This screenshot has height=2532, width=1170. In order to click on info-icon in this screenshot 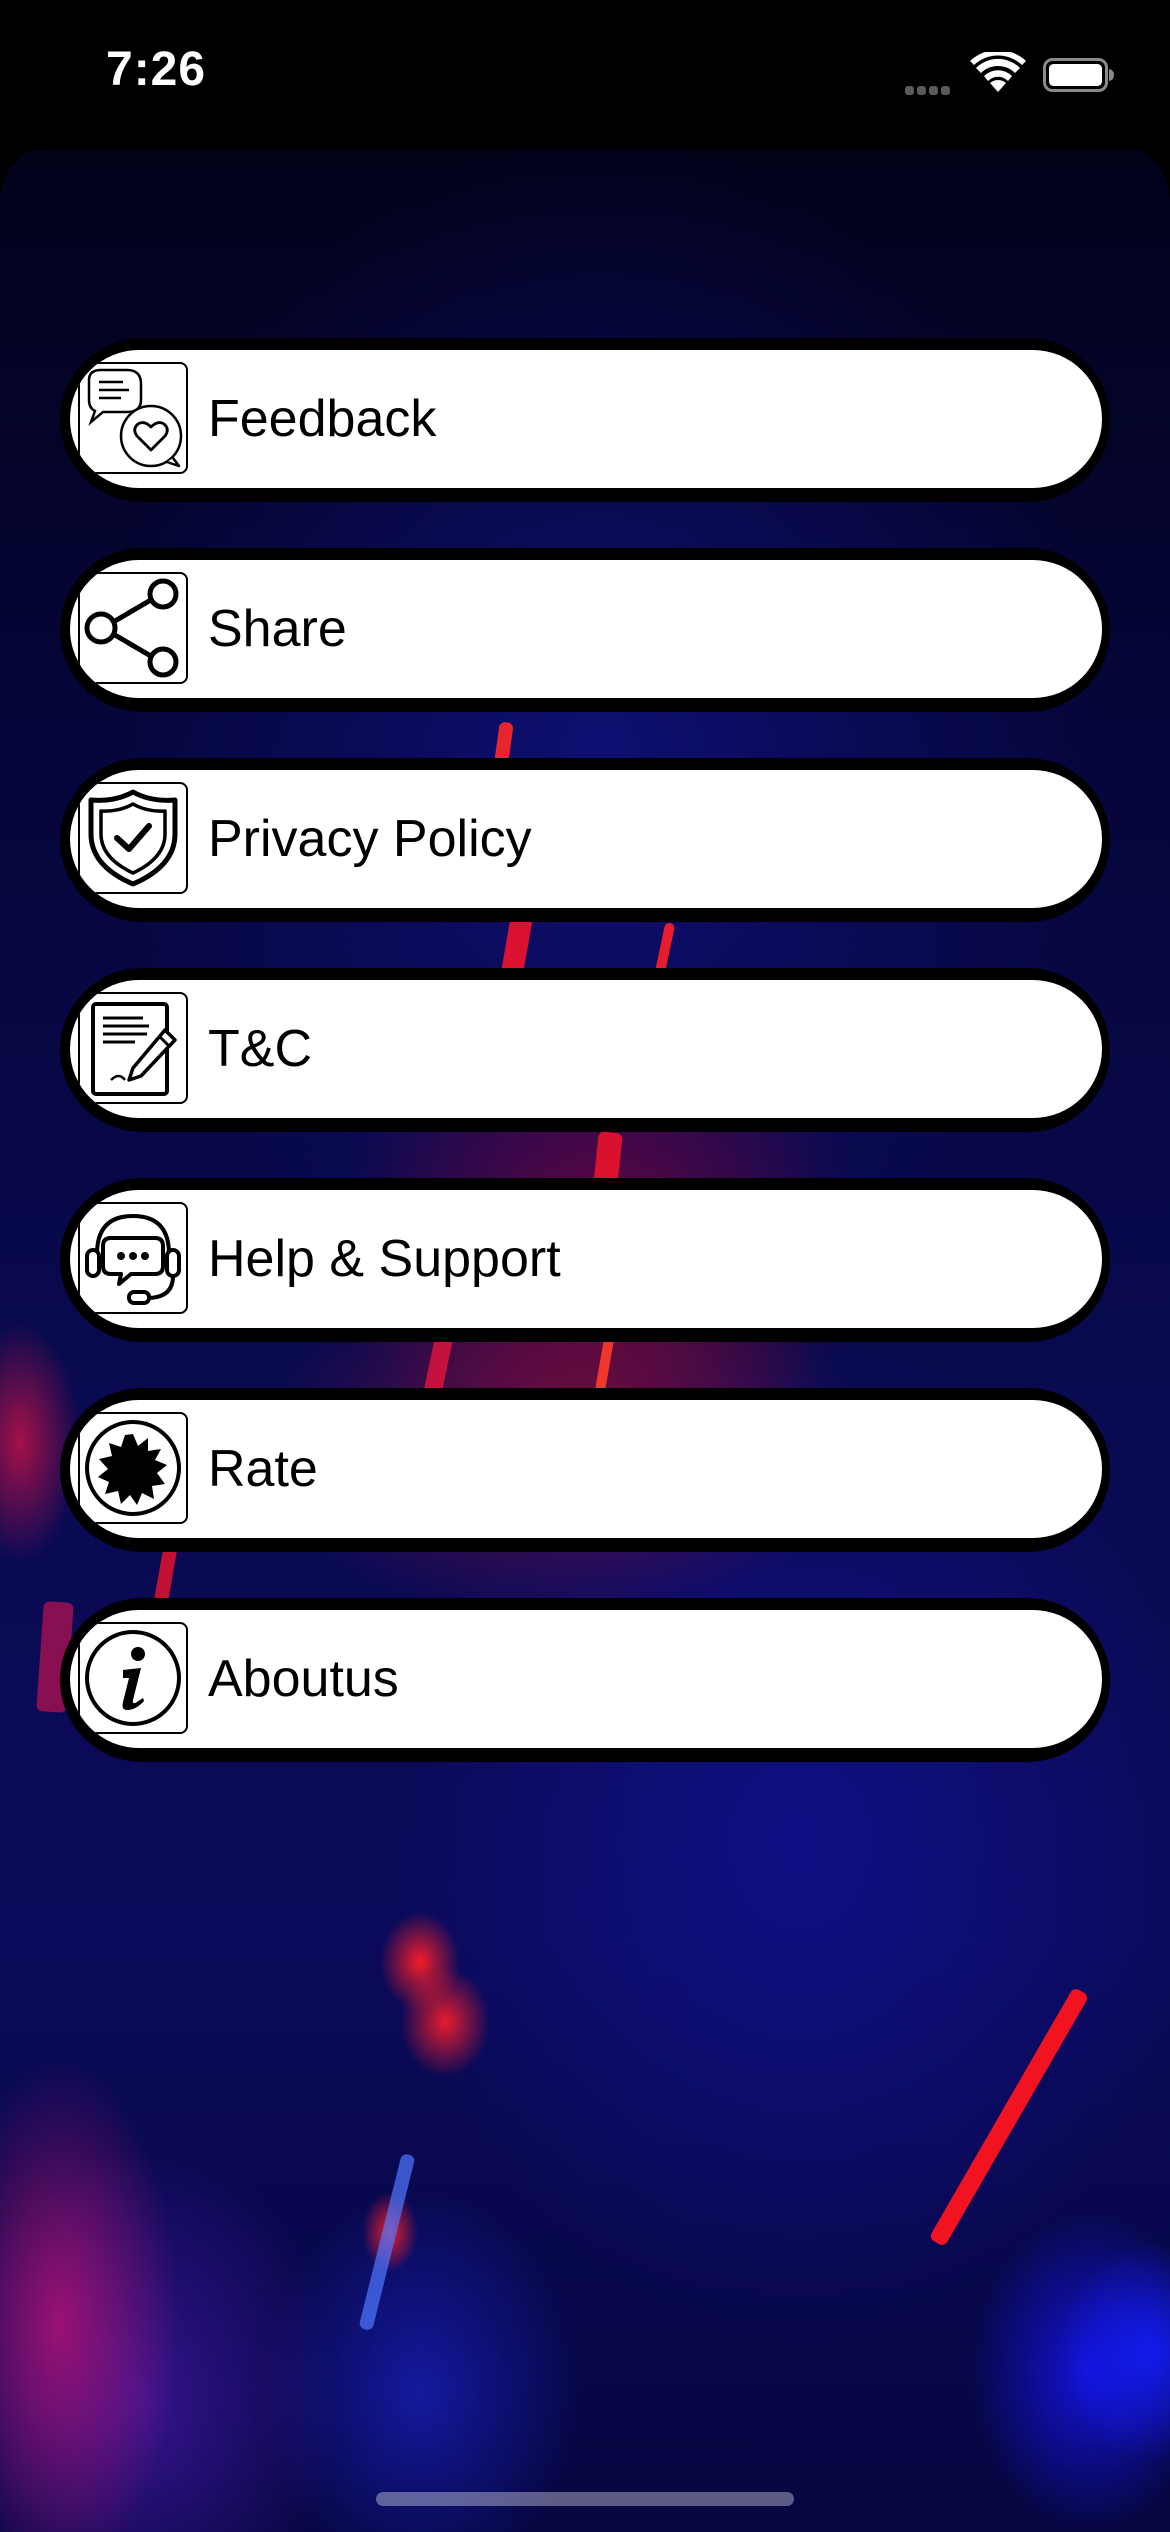, I will do `click(133, 1678)`.